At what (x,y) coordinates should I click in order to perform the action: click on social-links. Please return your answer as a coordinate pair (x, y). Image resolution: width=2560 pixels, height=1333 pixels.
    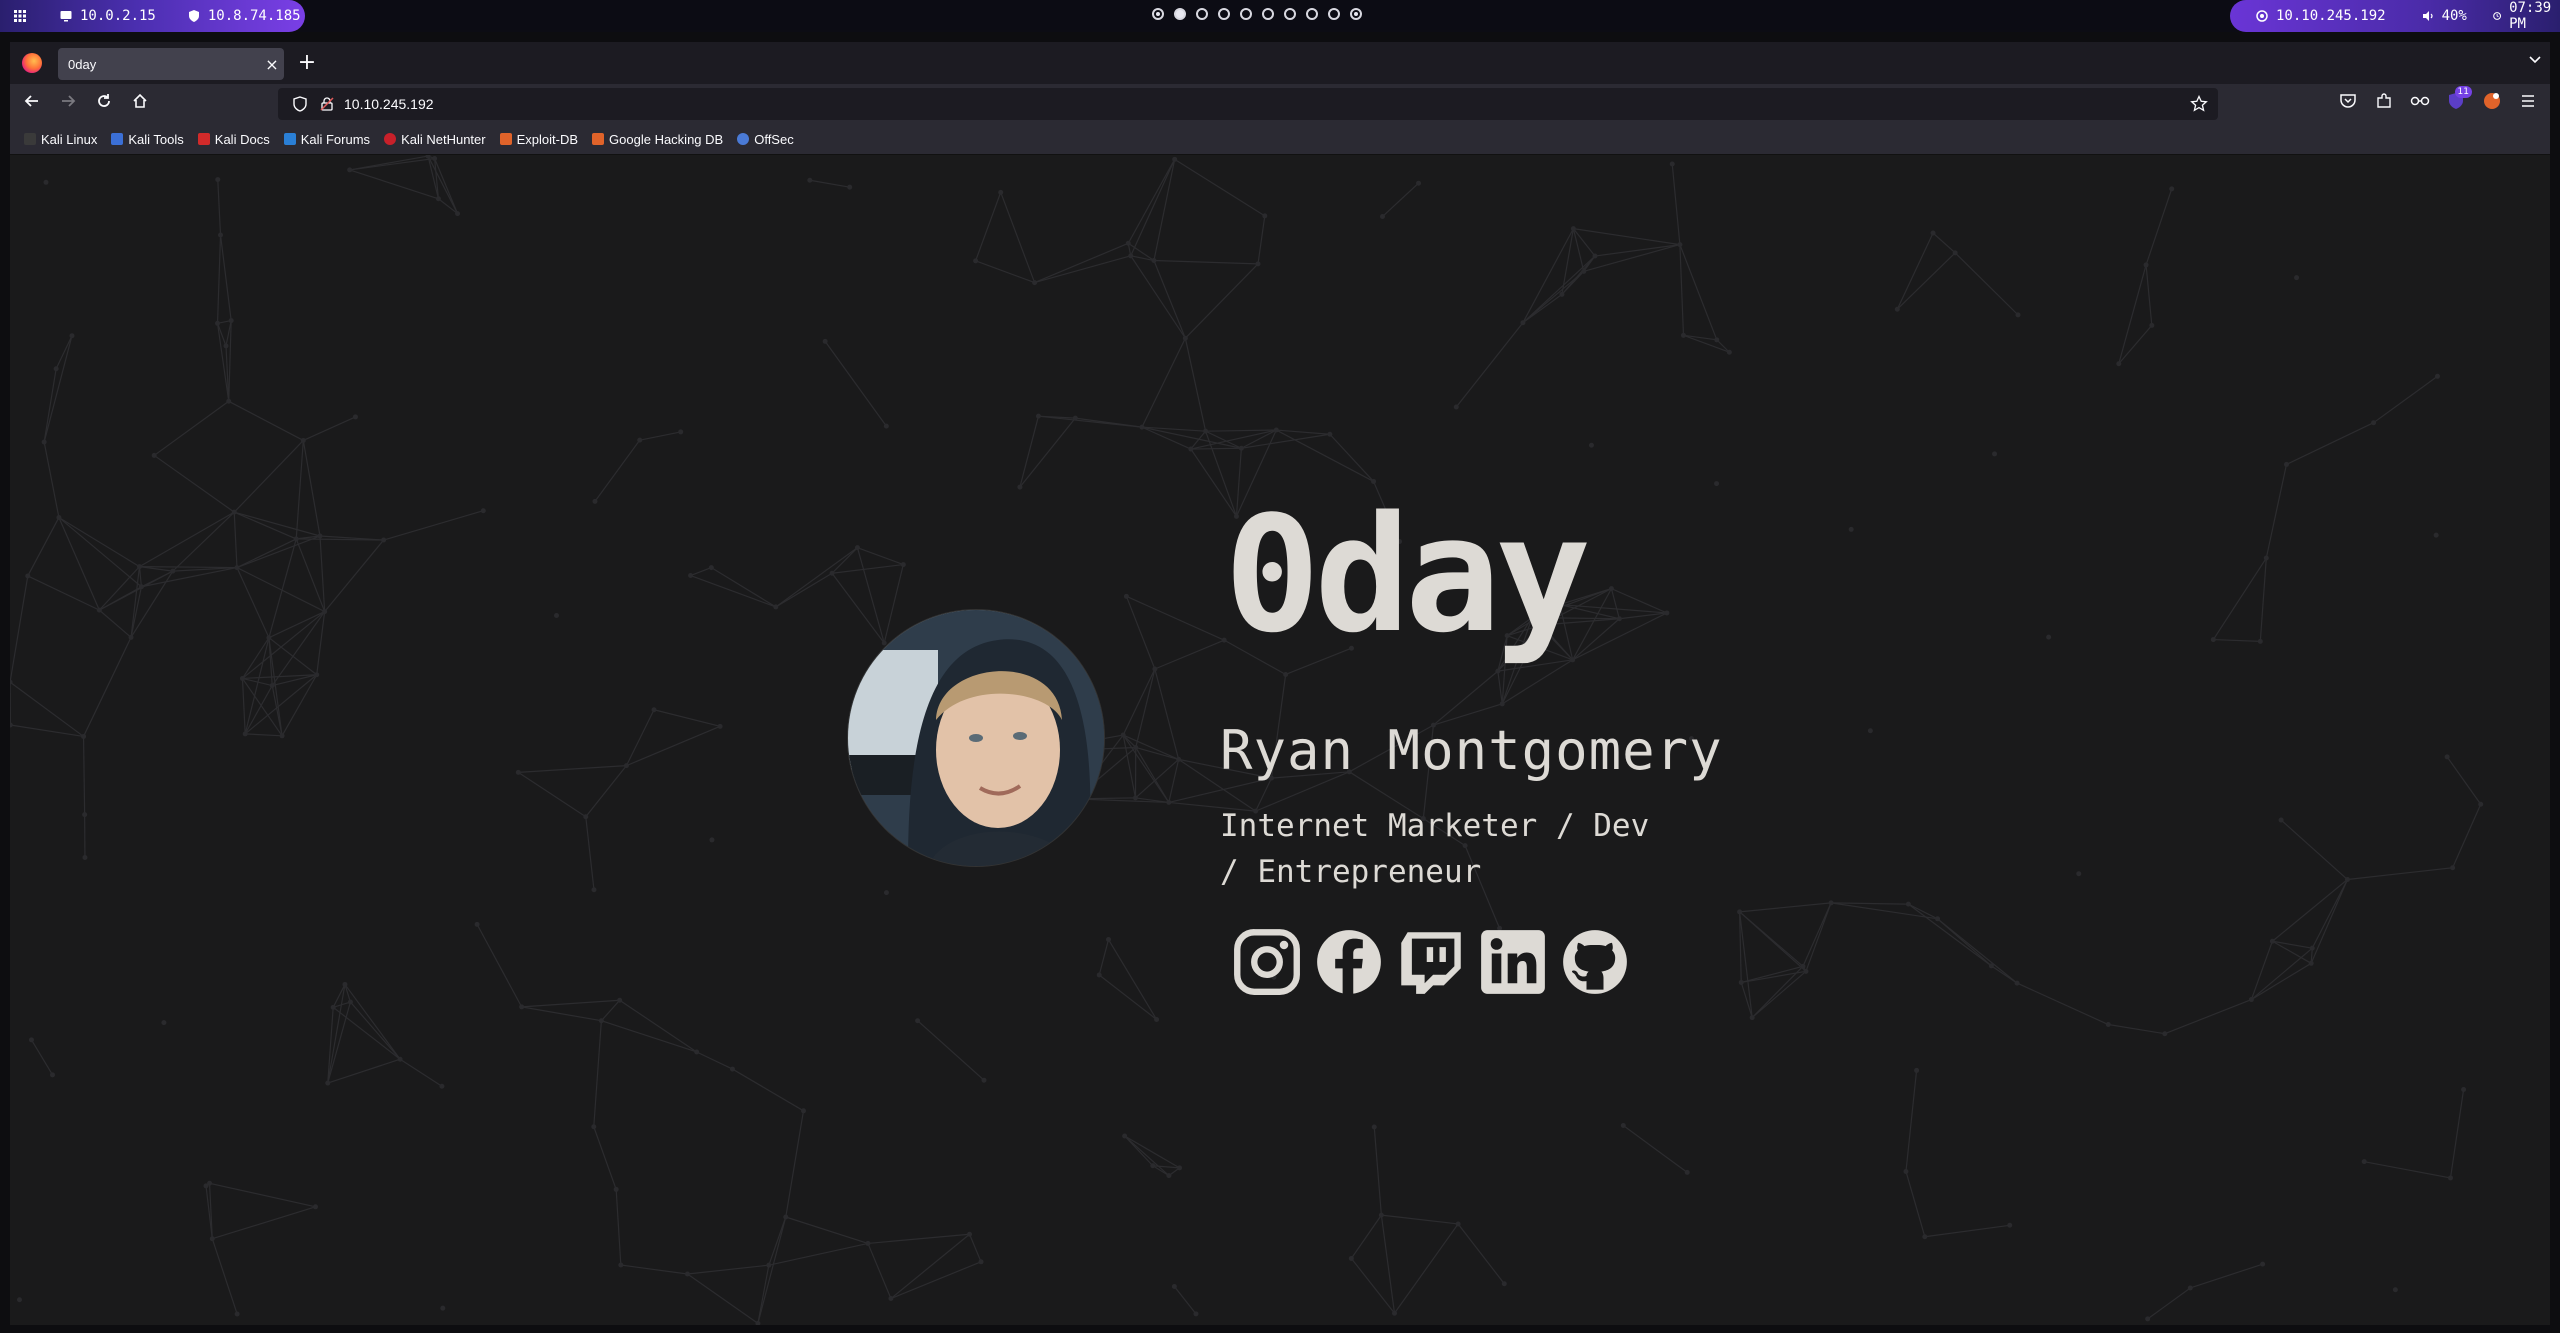
    Looking at the image, I should click on (1431, 962).